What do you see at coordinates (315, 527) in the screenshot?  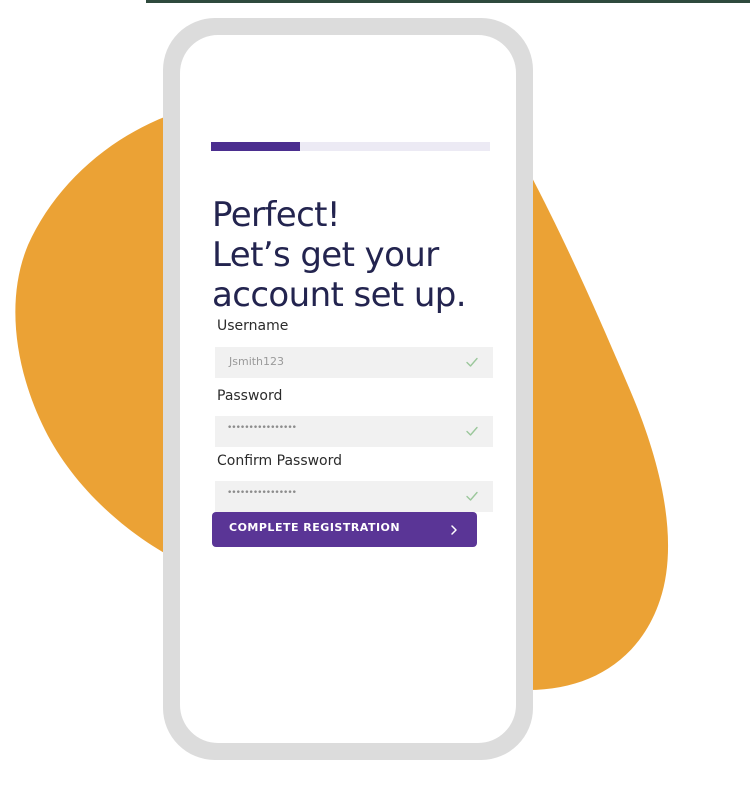 I see `complete-registration-label: COMPLETE REGISTRATION` at bounding box center [315, 527].